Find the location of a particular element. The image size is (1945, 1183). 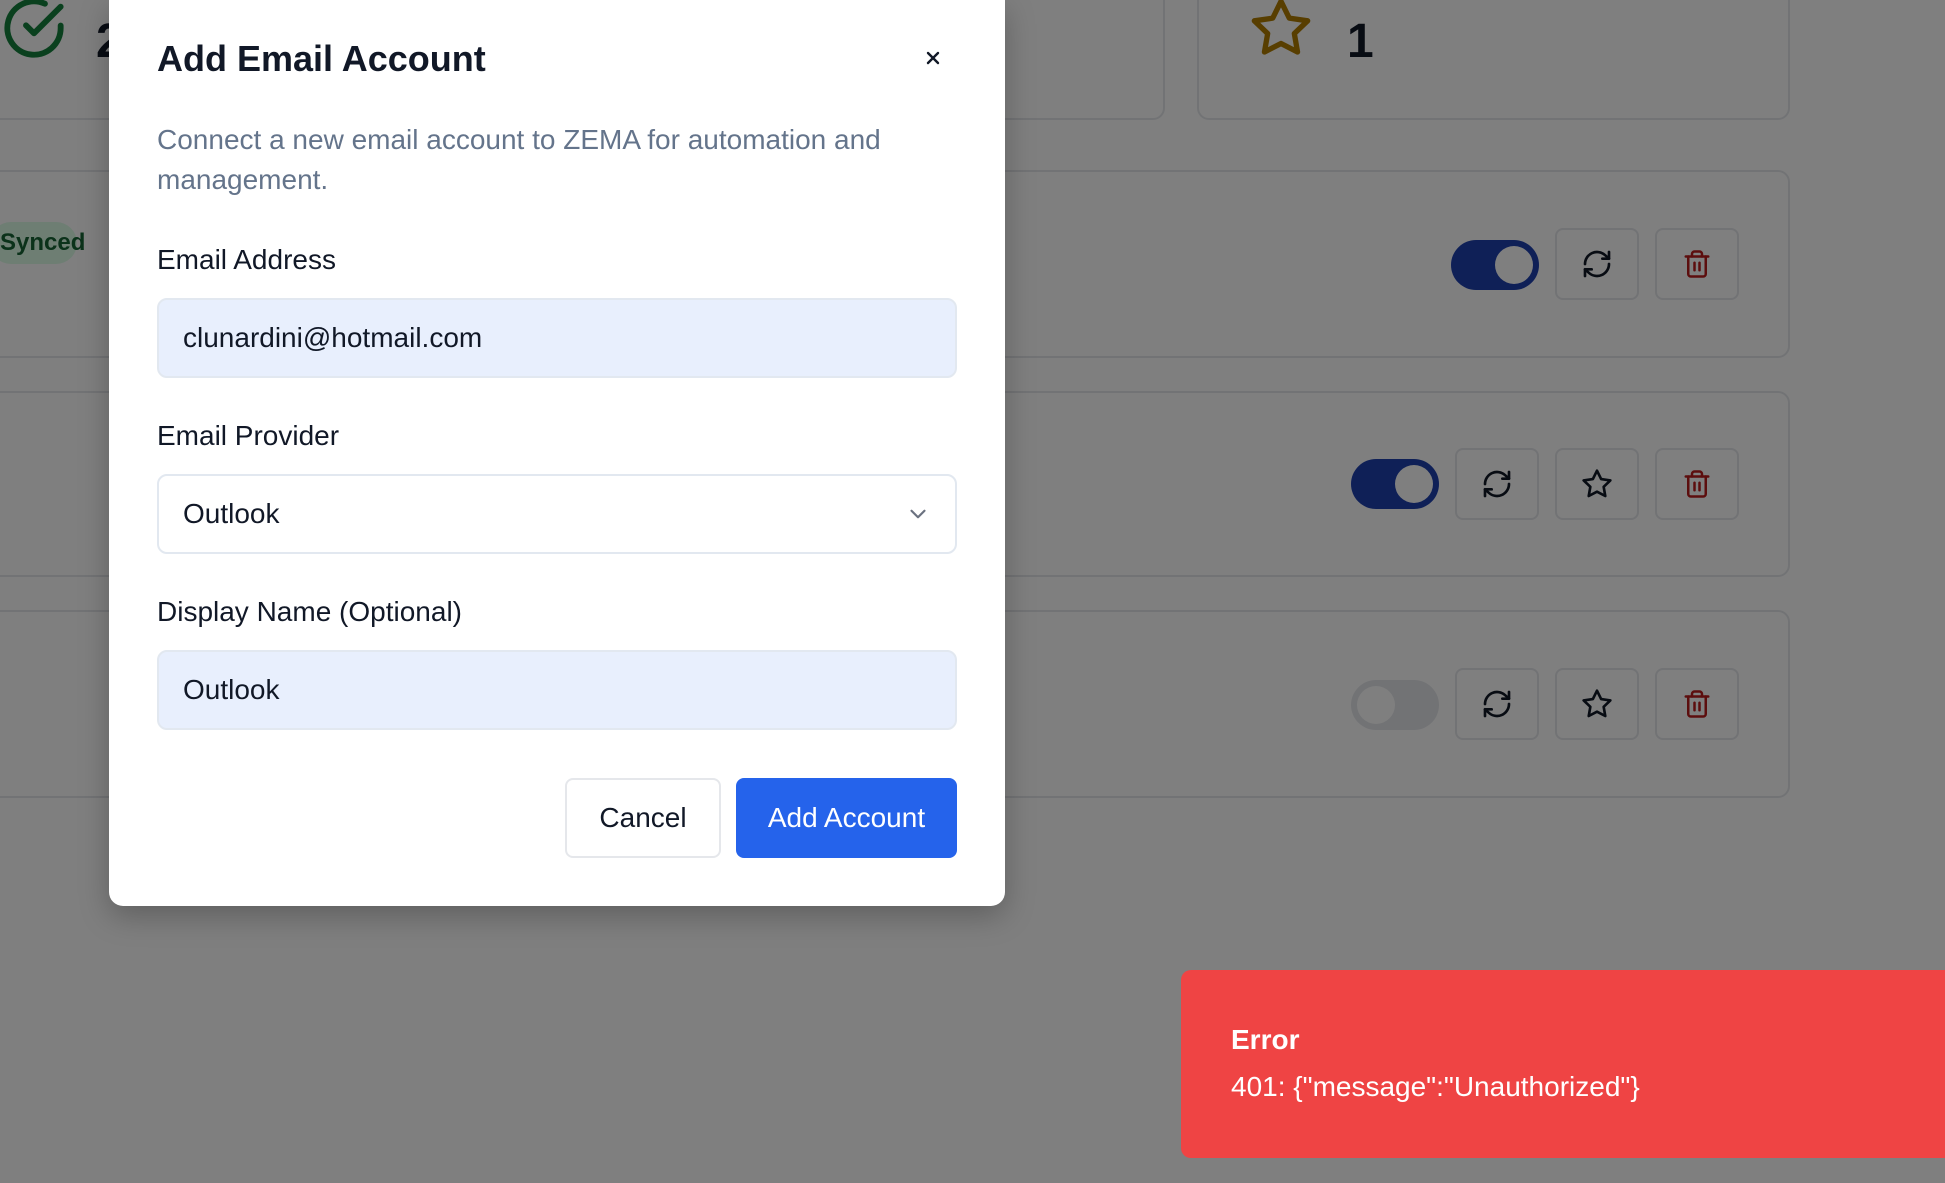

cancel-button: Cancel is located at coordinates (643, 818).